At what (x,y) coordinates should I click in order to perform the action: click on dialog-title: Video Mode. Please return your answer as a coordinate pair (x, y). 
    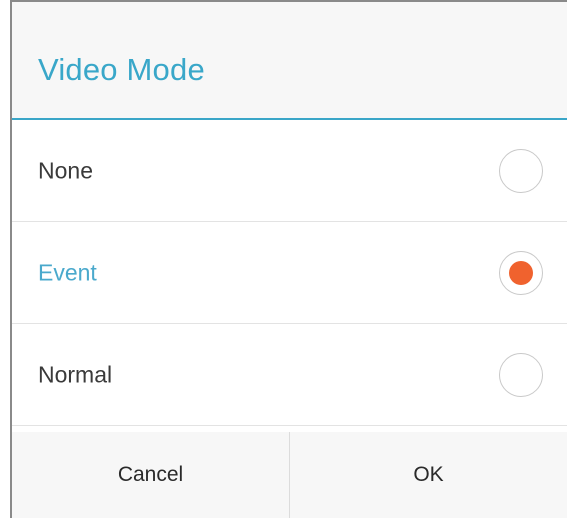
    Looking at the image, I should click on (121, 69).